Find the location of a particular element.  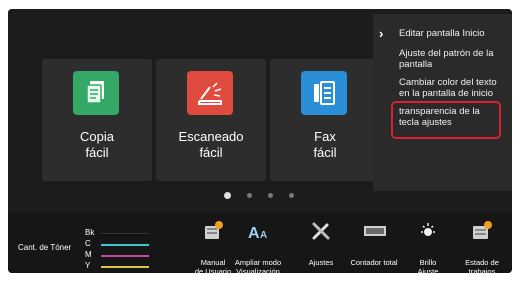

brightness-button: Brillo Ajuste is located at coordinates (428, 246).